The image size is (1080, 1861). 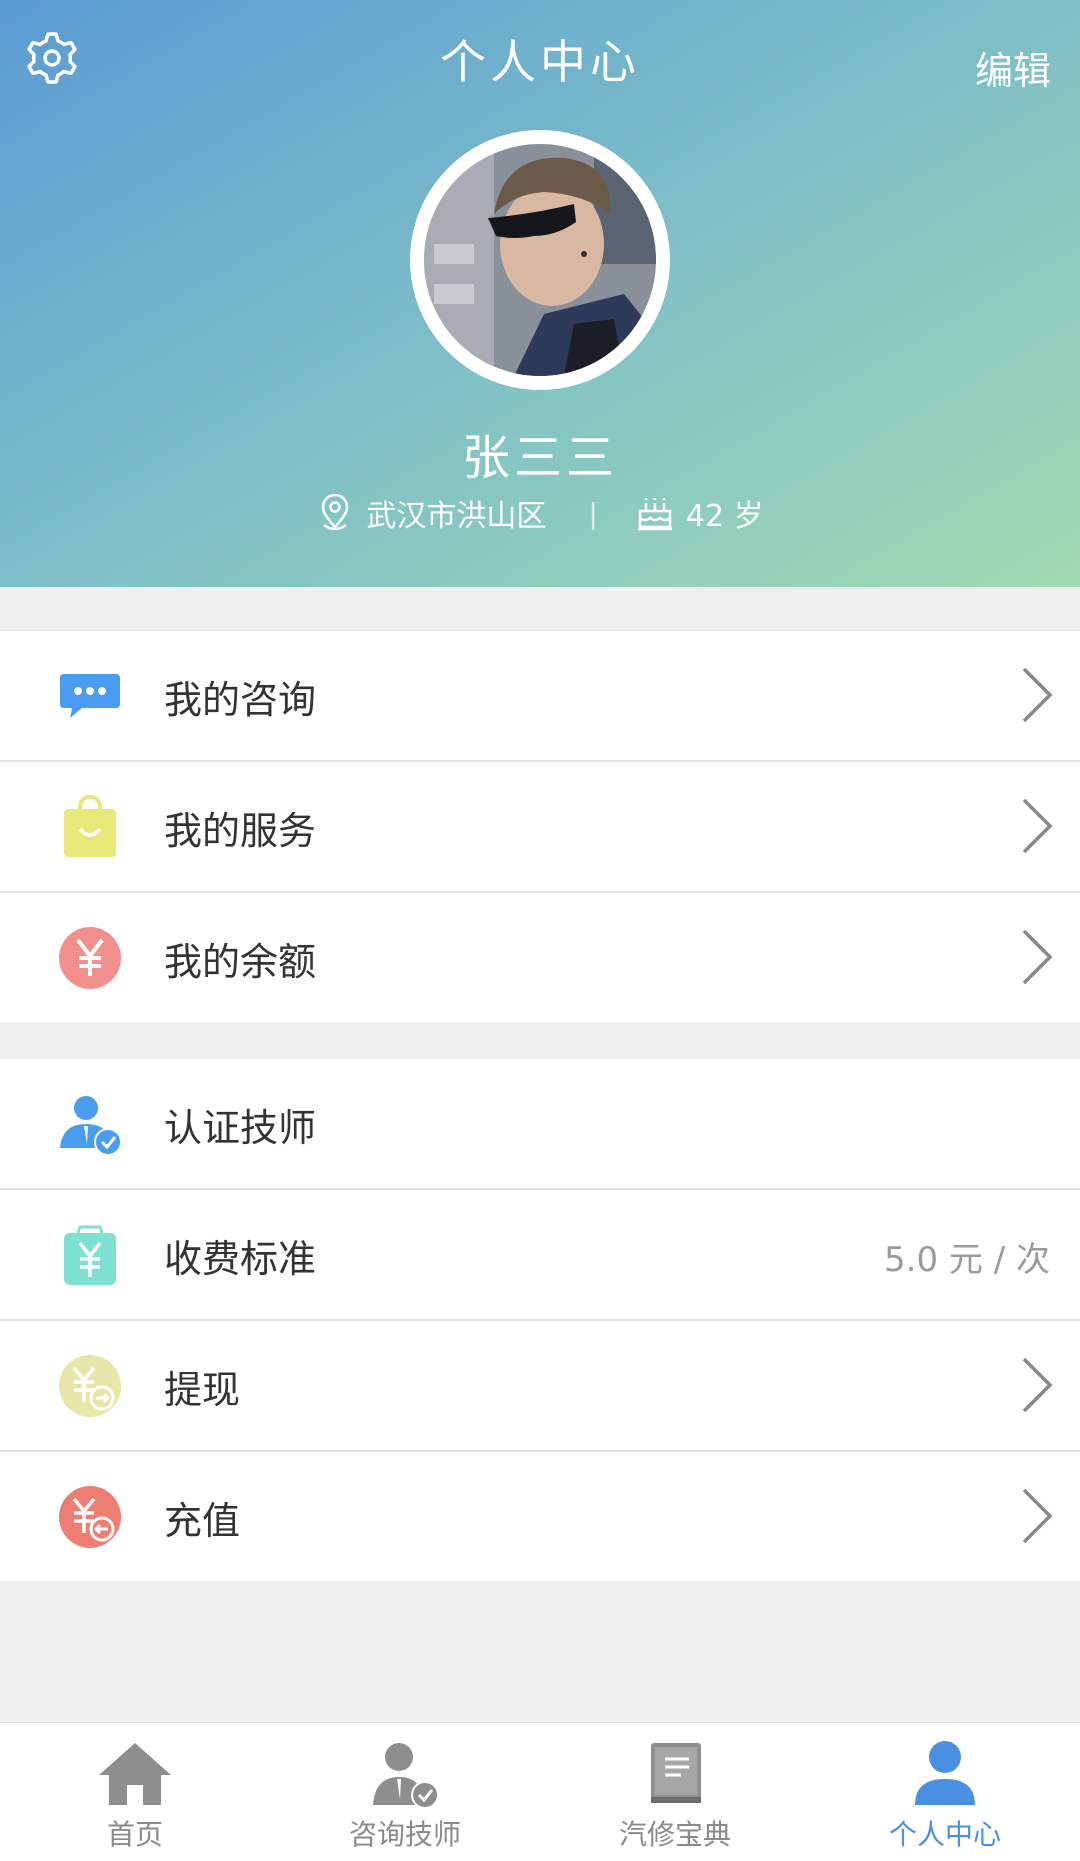 I want to click on fee-value: 5.0 元 / 次, so click(x=967, y=1260).